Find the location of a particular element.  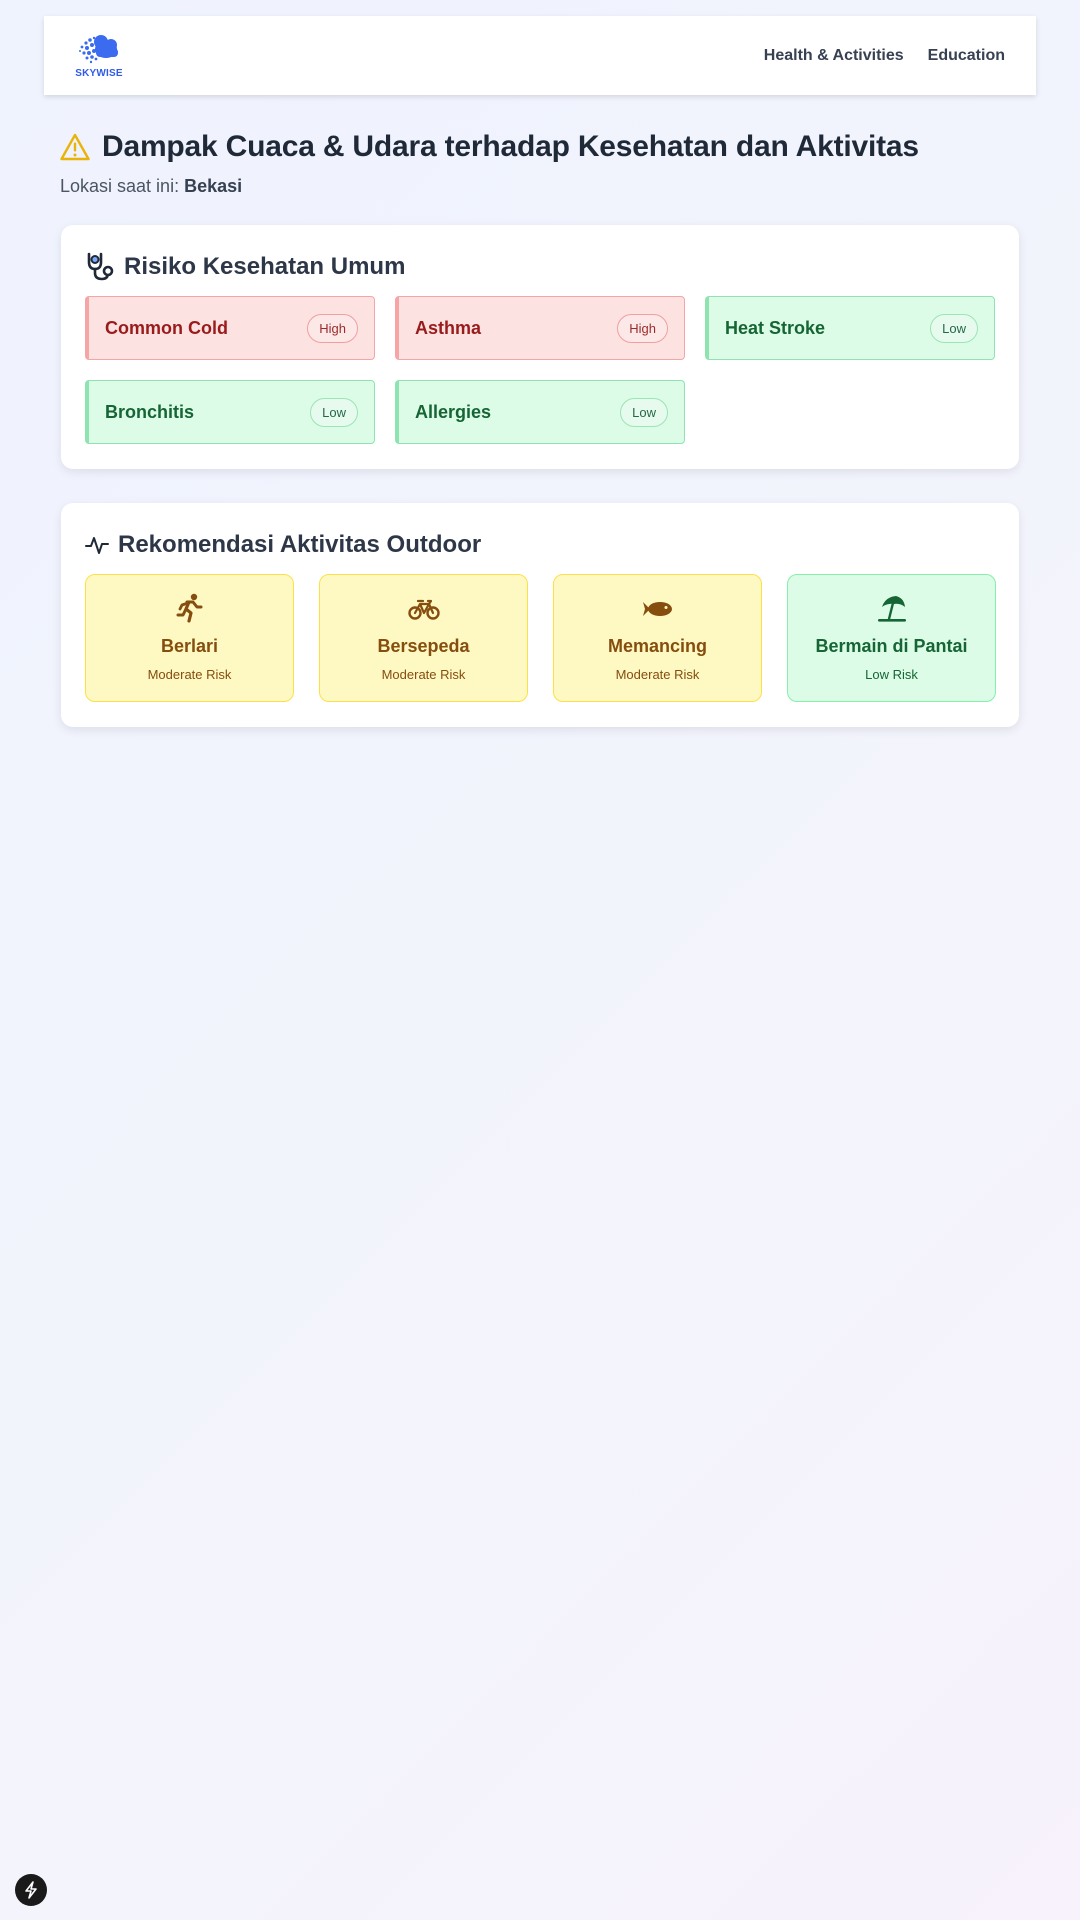

activity-risk: Low Risk is located at coordinates (891, 674).